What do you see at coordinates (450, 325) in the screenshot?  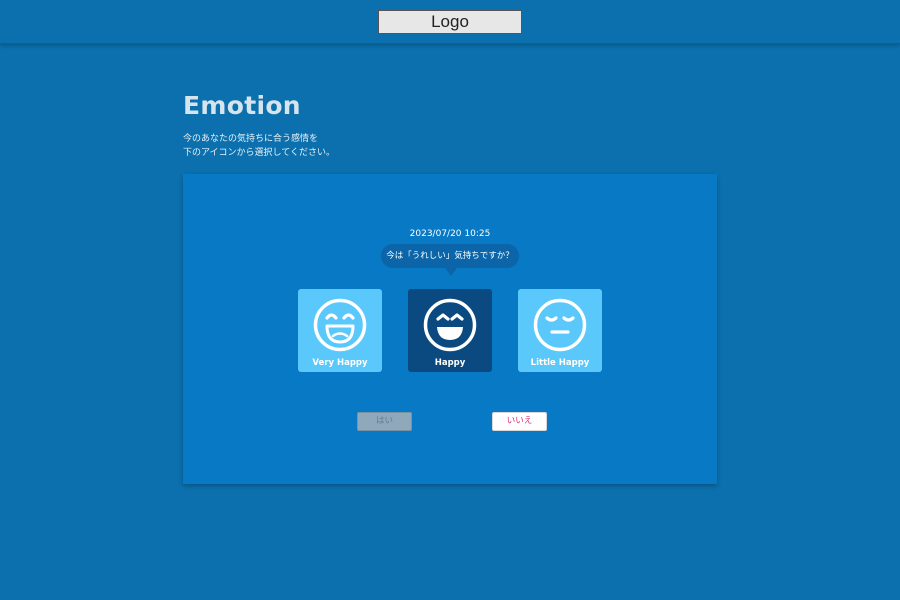 I see `happy-face-icon` at bounding box center [450, 325].